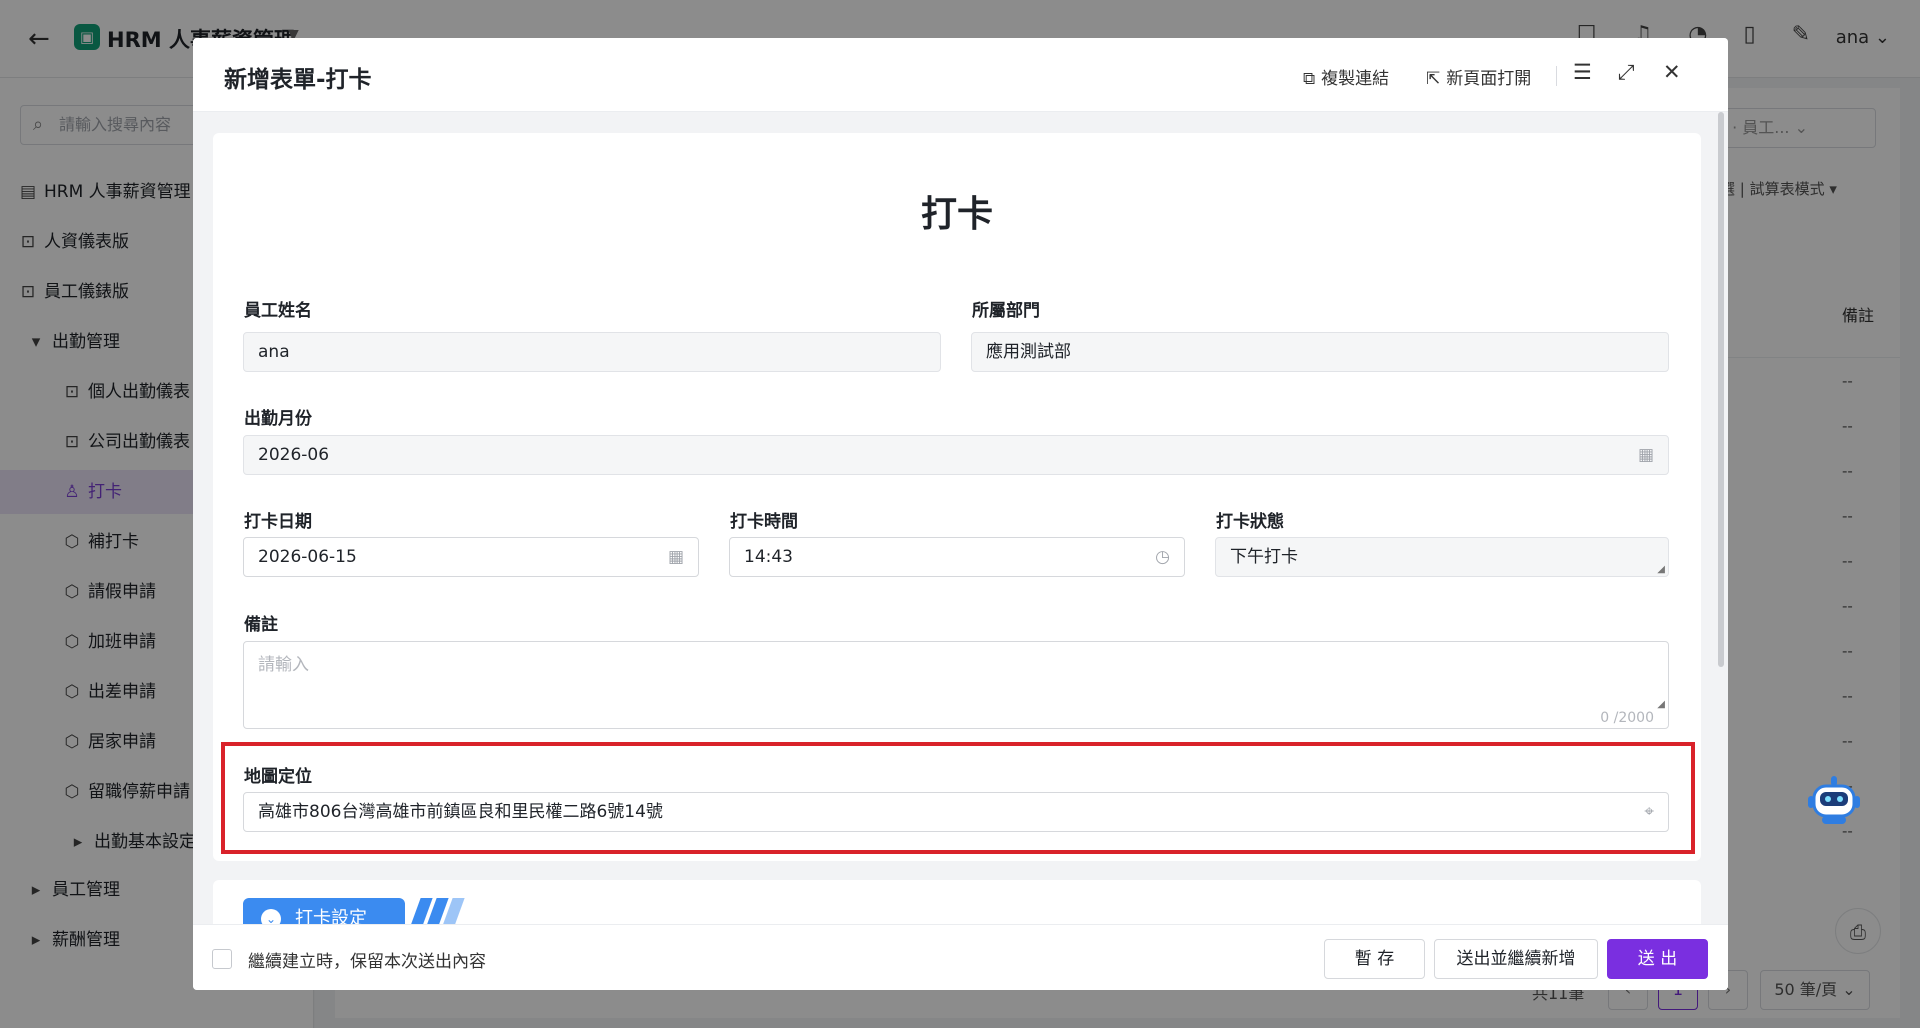 This screenshot has width=1920, height=1028. I want to click on department-value: 應用測試部, so click(1028, 352).